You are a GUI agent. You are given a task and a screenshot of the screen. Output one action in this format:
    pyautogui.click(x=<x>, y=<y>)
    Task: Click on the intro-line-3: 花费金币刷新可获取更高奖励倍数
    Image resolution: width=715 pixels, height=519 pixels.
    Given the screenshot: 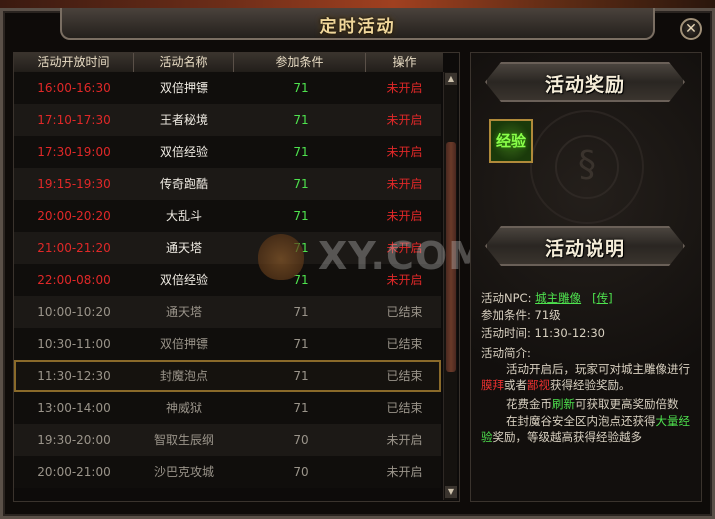 What is the action you would take?
    pyautogui.click(x=592, y=404)
    